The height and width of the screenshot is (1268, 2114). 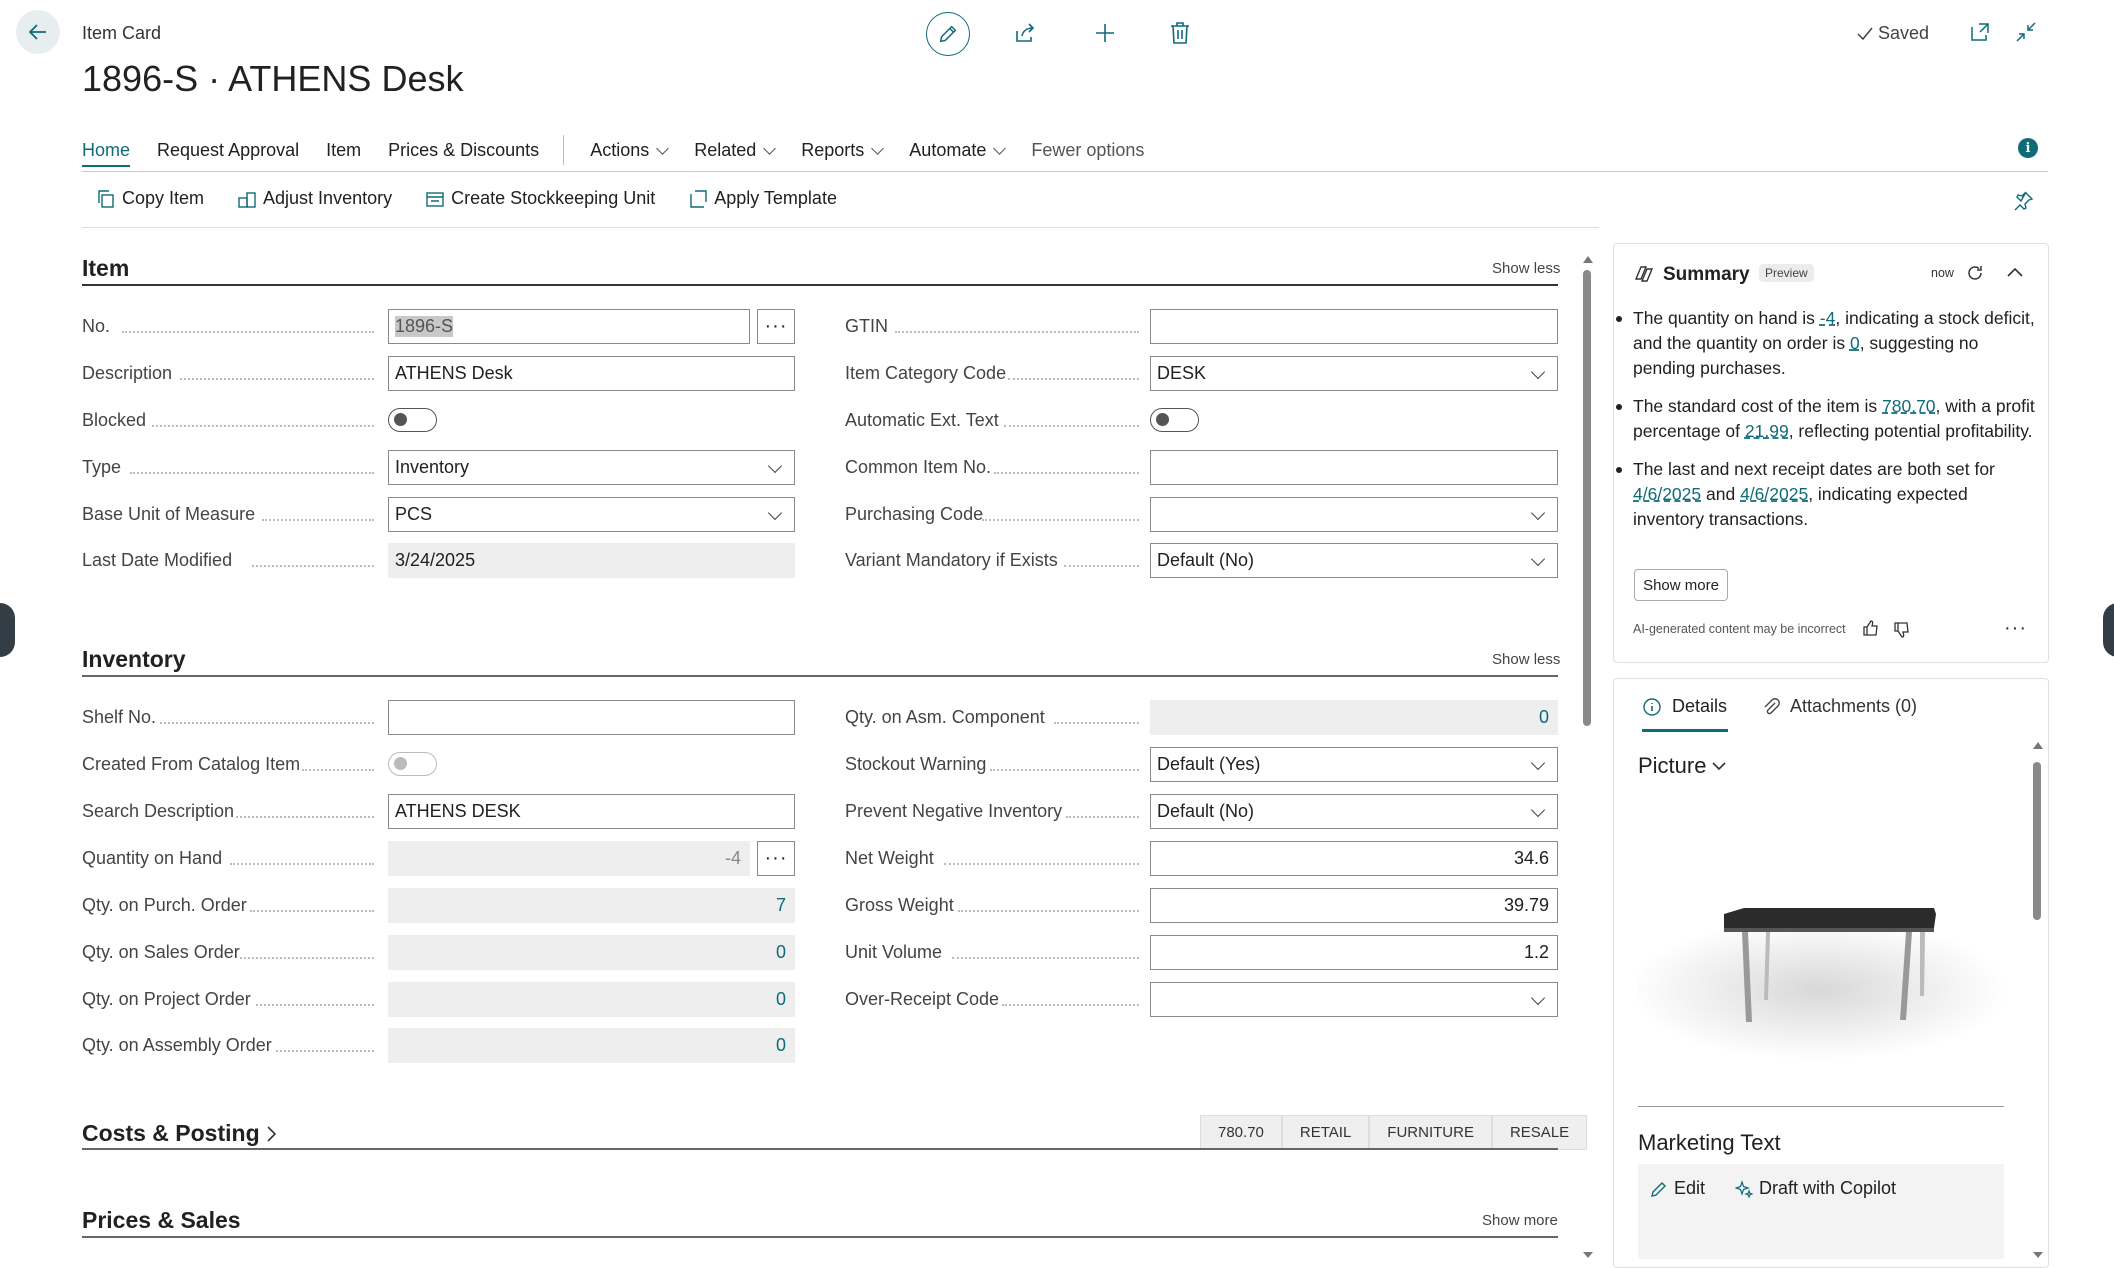 I want to click on quantity-on-order-link: 0, so click(x=1855, y=343).